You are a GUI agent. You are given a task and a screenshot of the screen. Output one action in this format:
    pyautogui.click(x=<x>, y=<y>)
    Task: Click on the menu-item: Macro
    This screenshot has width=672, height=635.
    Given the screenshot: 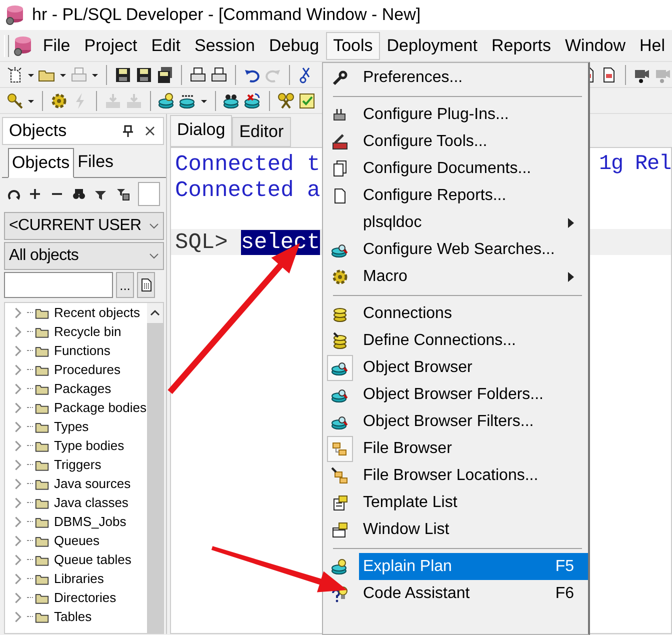 What is the action you would take?
    pyautogui.click(x=473, y=276)
    